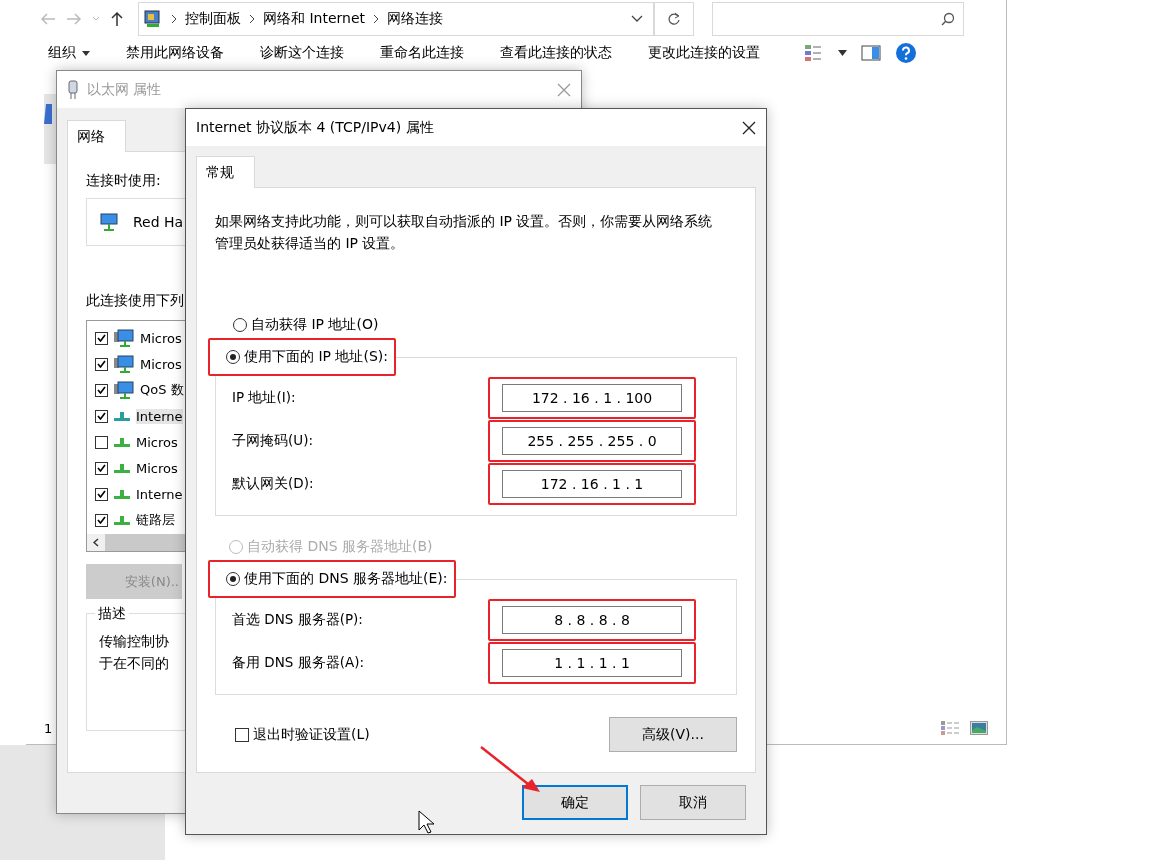  What do you see at coordinates (273, 440) in the screenshot?
I see `field-label: 子网掩码(U):` at bounding box center [273, 440].